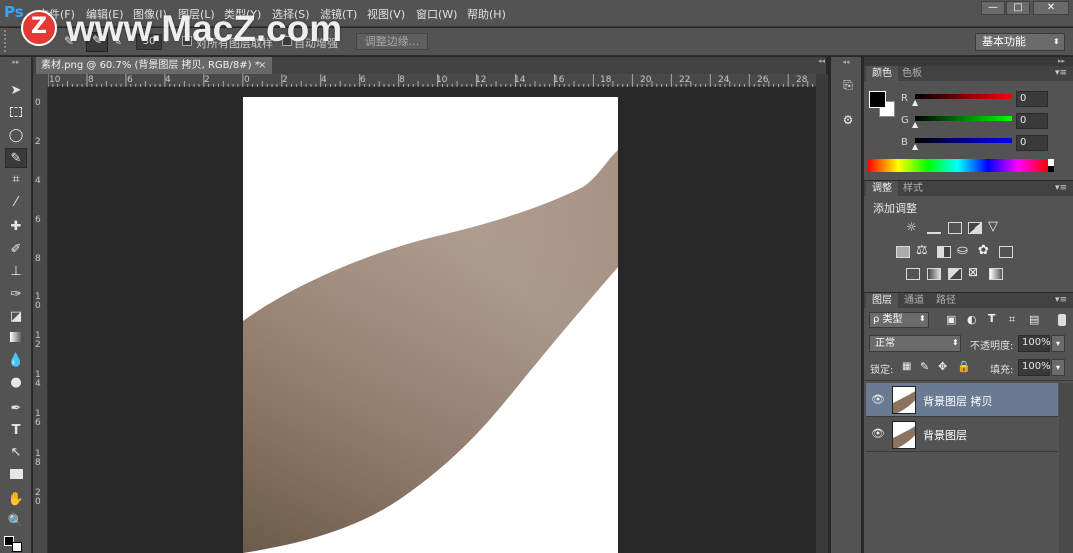 The image size is (1073, 553). What do you see at coordinates (963, 140) in the screenshot?
I see `blue-slider` at bounding box center [963, 140].